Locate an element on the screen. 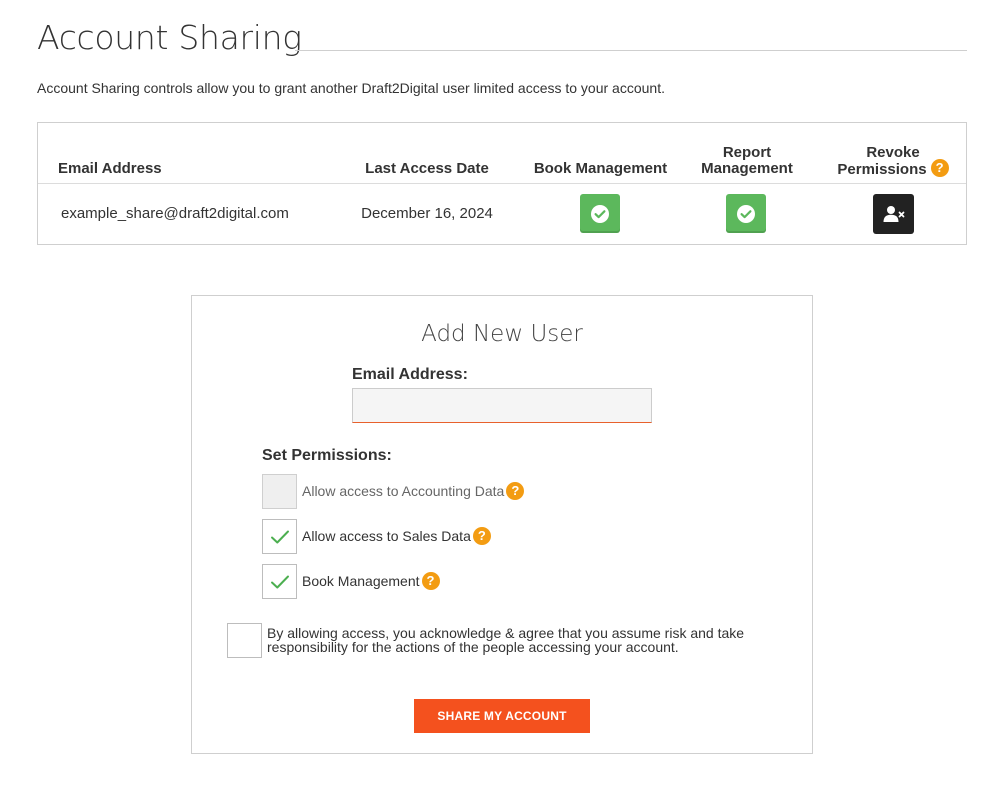 The image size is (997, 785). report-management-toggle-button is located at coordinates (746, 213).